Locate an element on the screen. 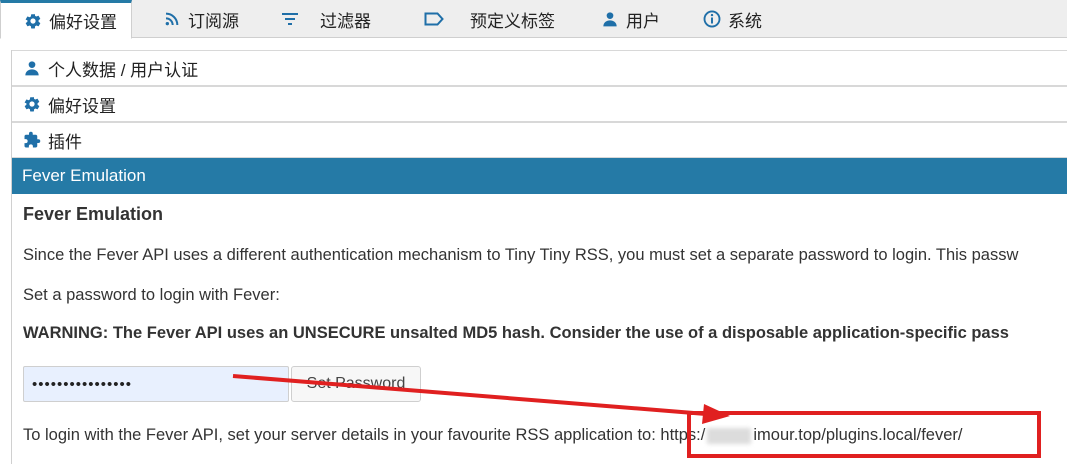  tab-feeds: 订阅源 is located at coordinates (200, 19).